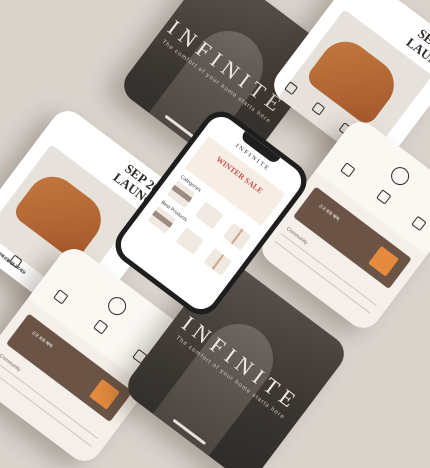 Image resolution: width=430 pixels, height=468 pixels. Describe the element at coordinates (419, 223) in the screenshot. I see `point-icon` at that location.